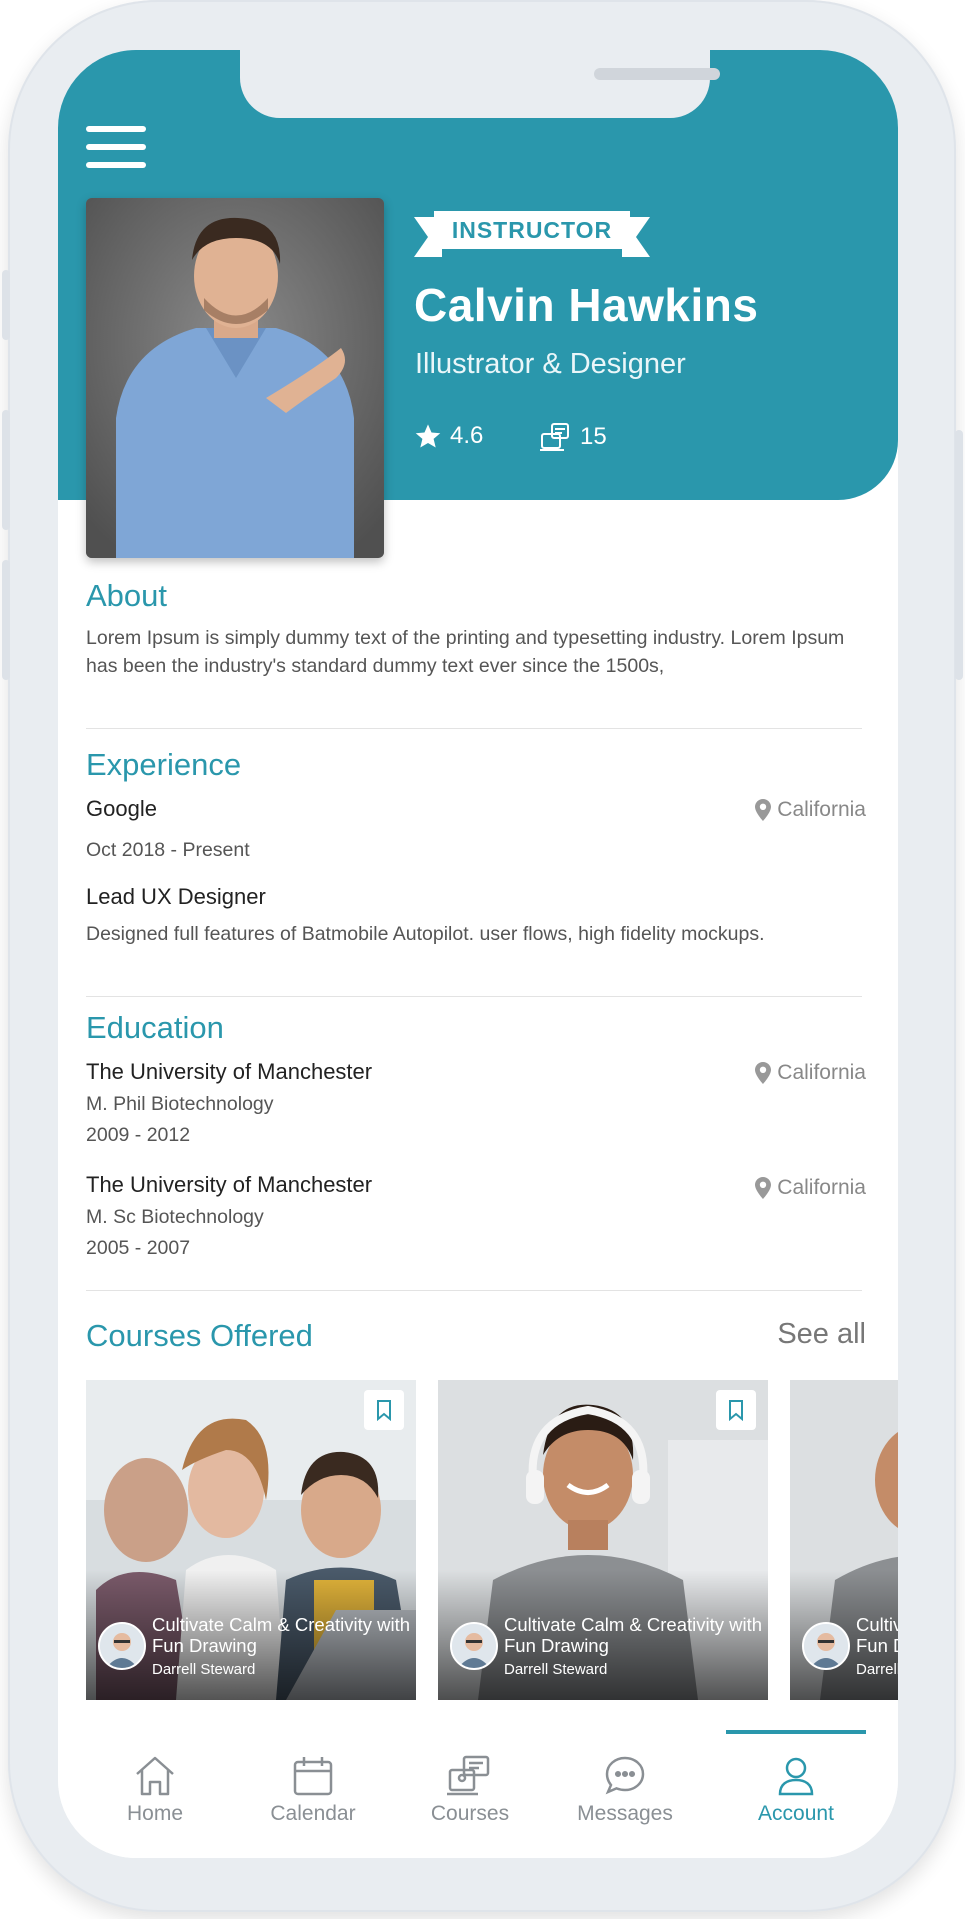 The image size is (965, 1919). I want to click on calendar-icon, so click(313, 1776).